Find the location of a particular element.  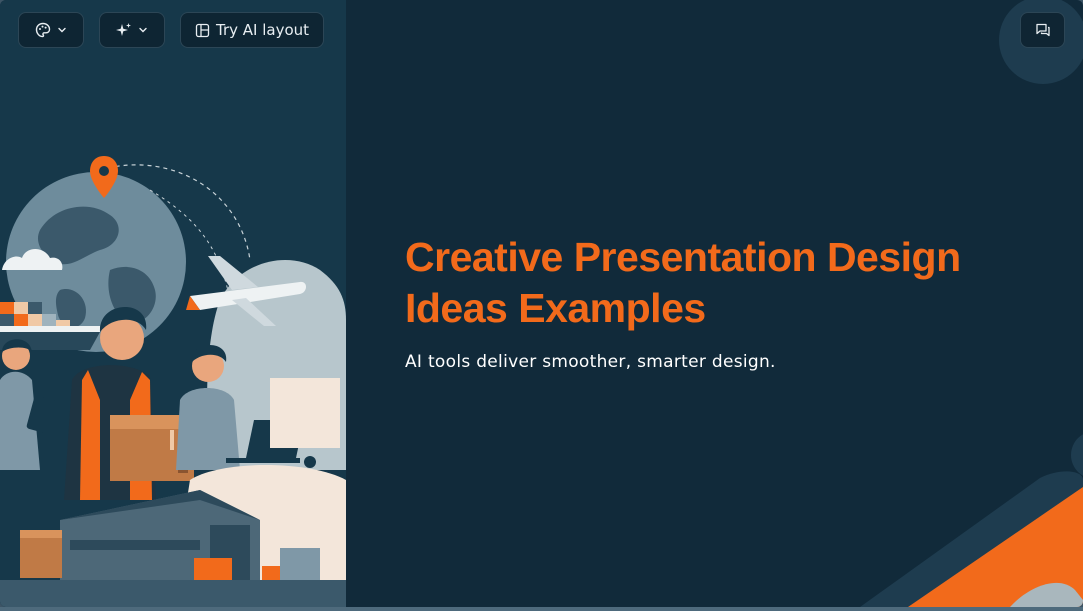

try-ai-layout-button: Try AI layout is located at coordinates (252, 30).